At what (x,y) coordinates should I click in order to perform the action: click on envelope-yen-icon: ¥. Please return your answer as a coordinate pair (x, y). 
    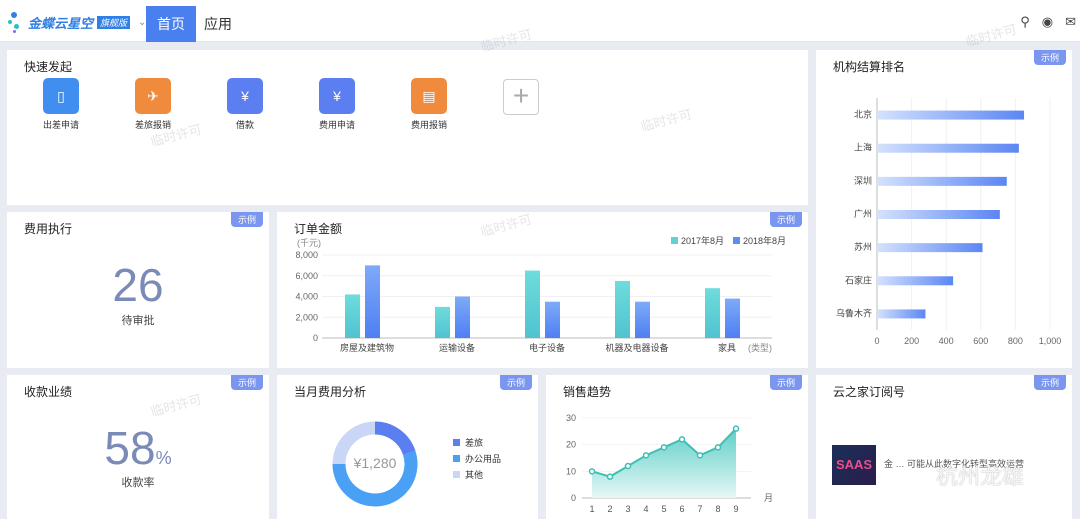
    Looking at the image, I should click on (337, 96).